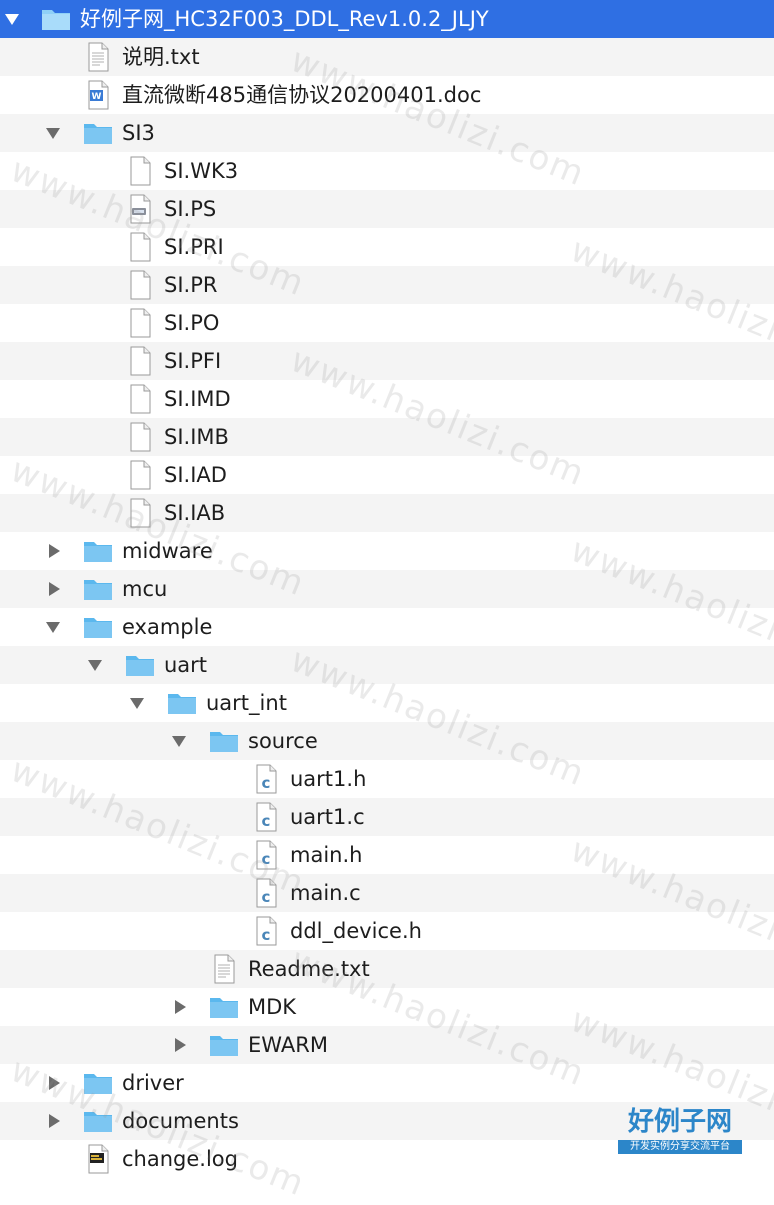 The height and width of the screenshot is (1205, 774). I want to click on tree-folder-row: example, so click(387, 627).